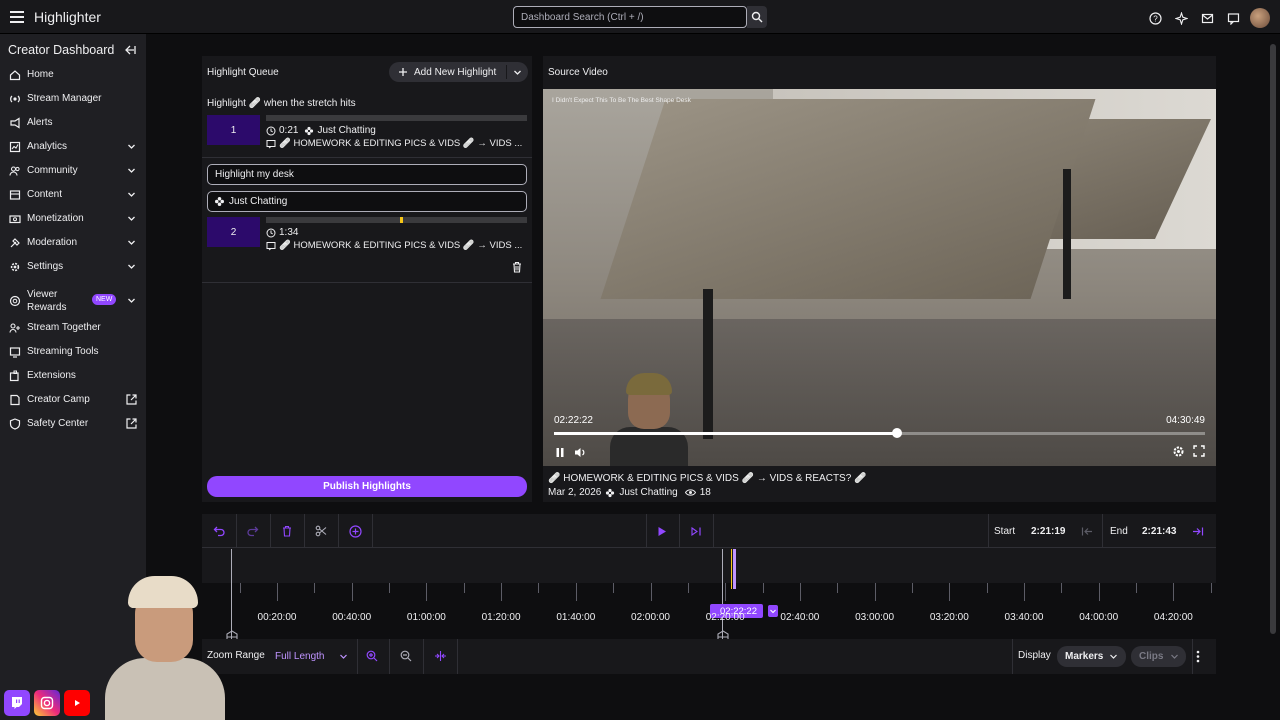 Image resolution: width=1280 pixels, height=720 pixels. What do you see at coordinates (440, 656) in the screenshot?
I see `fit-selection-icon` at bounding box center [440, 656].